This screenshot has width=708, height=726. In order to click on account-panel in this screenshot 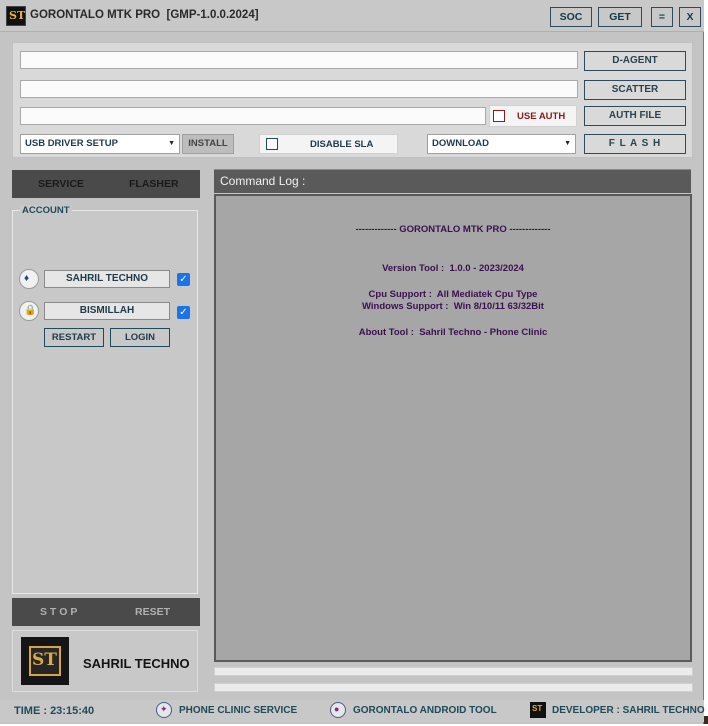, I will do `click(105, 402)`.